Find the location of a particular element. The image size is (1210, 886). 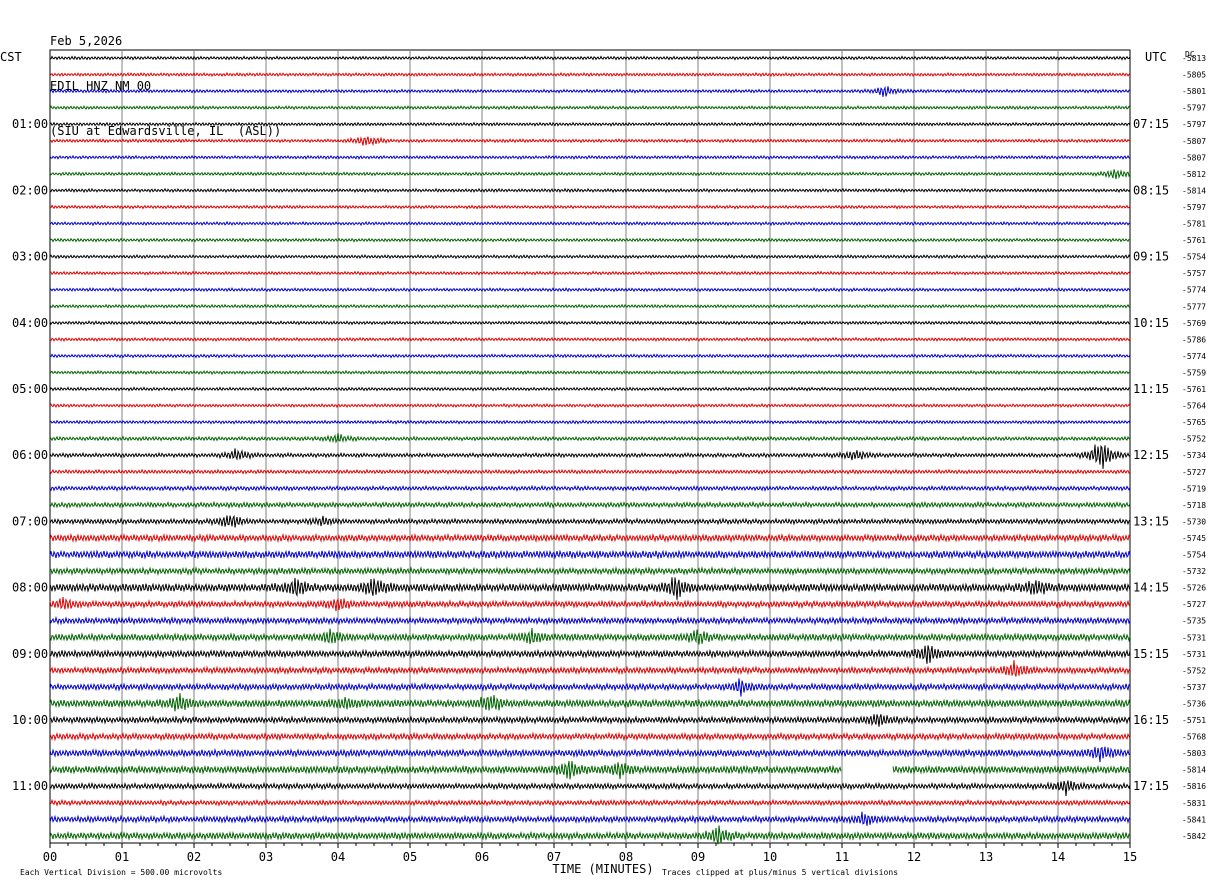

utc-hour-label: 15:15 is located at coordinates (1151, 654).